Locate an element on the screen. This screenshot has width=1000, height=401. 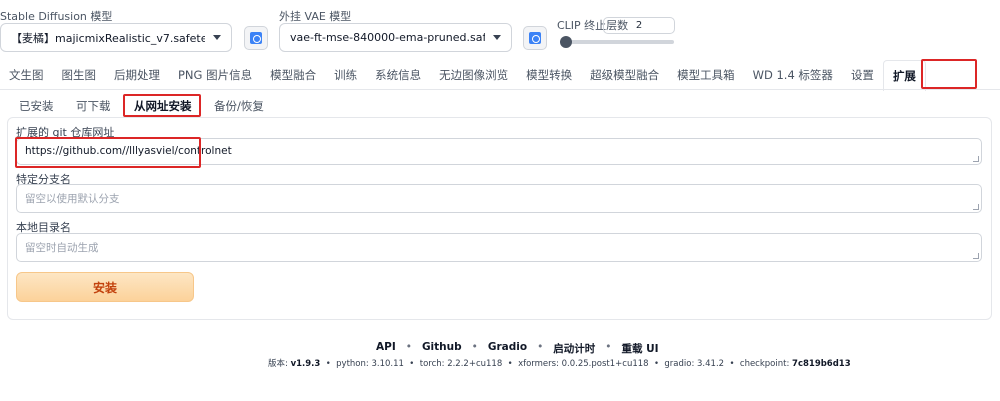
highlight-install-from-url is located at coordinates (162, 105).